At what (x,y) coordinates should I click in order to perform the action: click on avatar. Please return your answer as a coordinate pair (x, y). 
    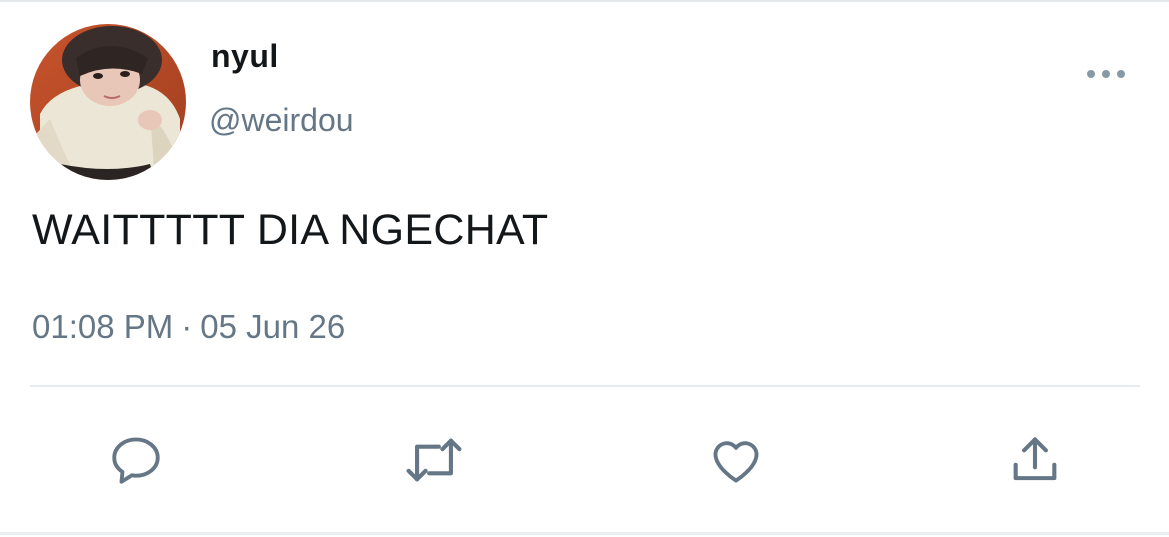
    Looking at the image, I should click on (108, 102).